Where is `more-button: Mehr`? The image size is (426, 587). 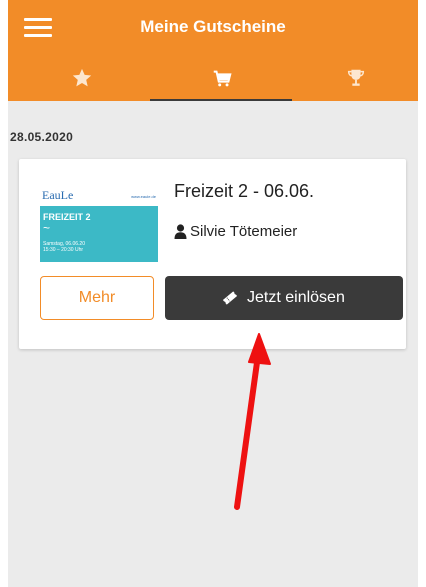 more-button: Mehr is located at coordinates (97, 298).